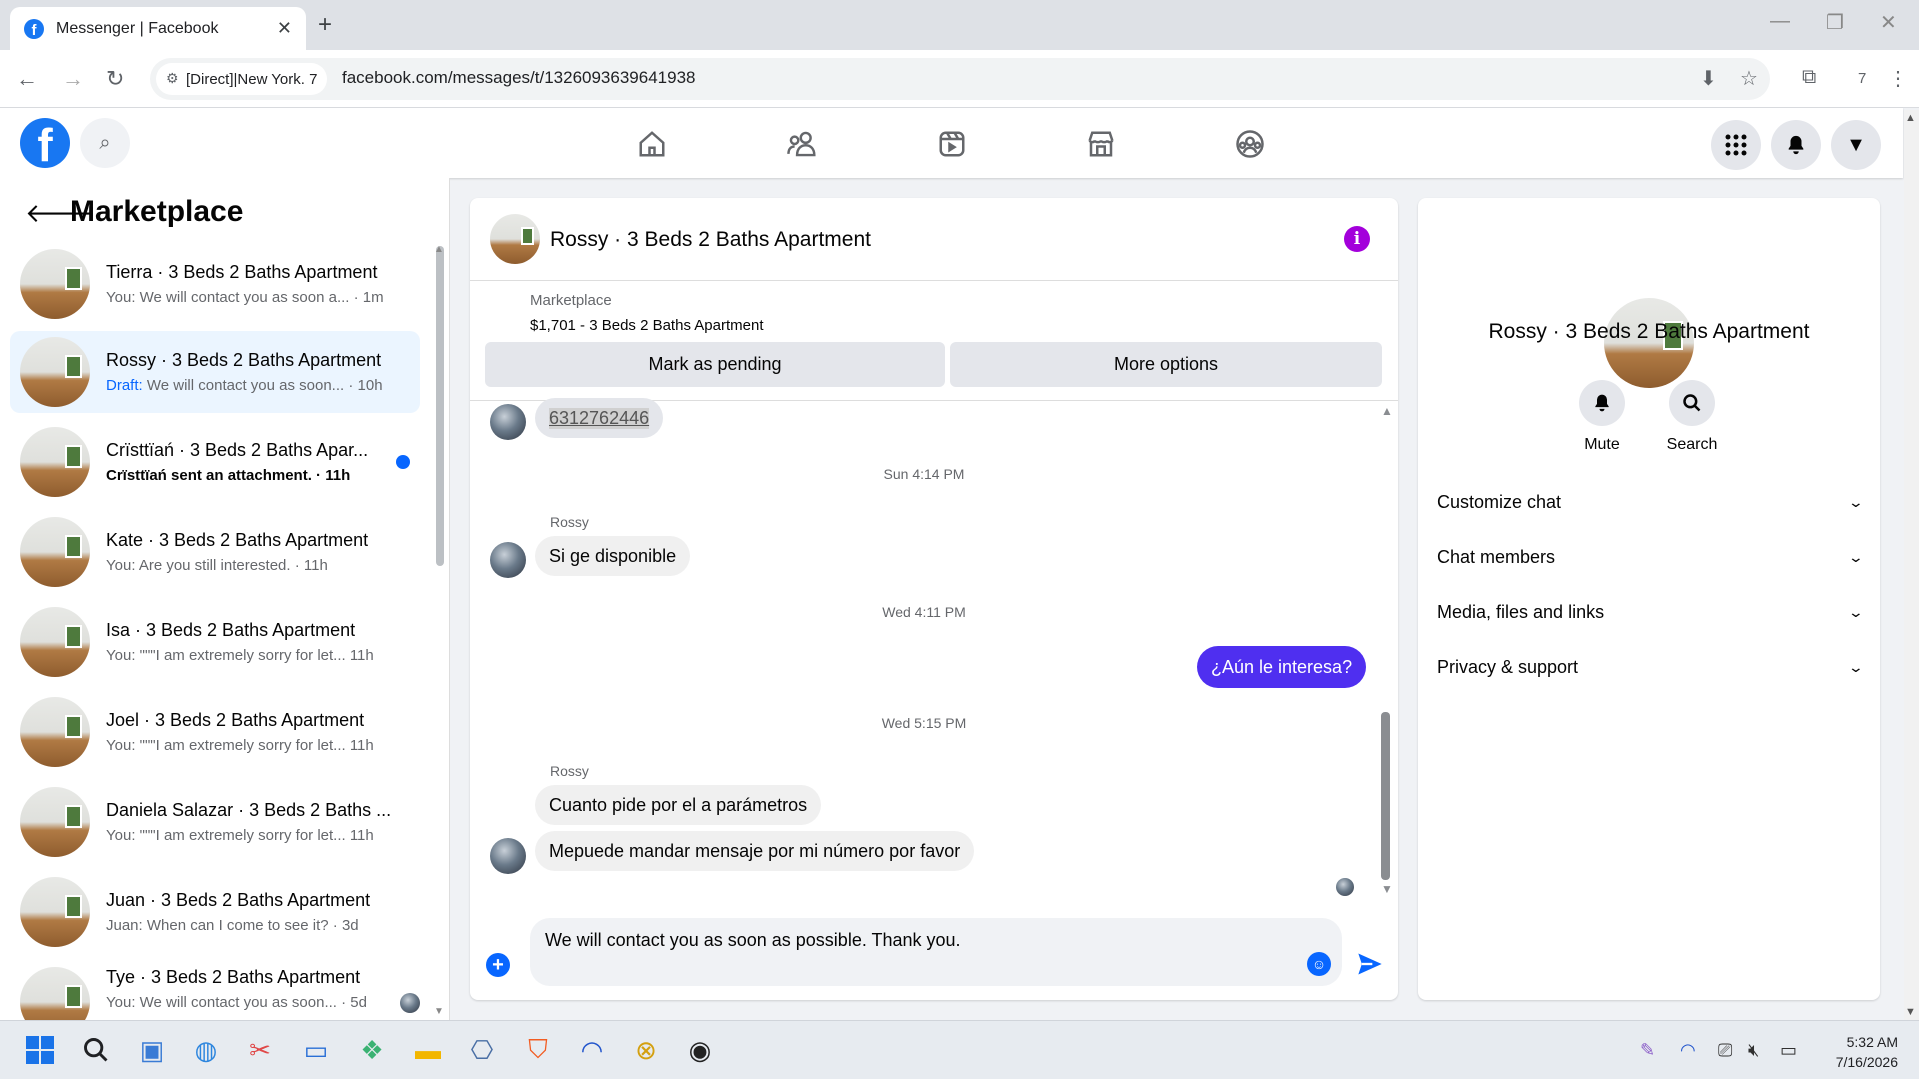 This screenshot has height=1079, width=1919. What do you see at coordinates (700, 1050) in the screenshot?
I see `chrome-profile-icon: ◉` at bounding box center [700, 1050].